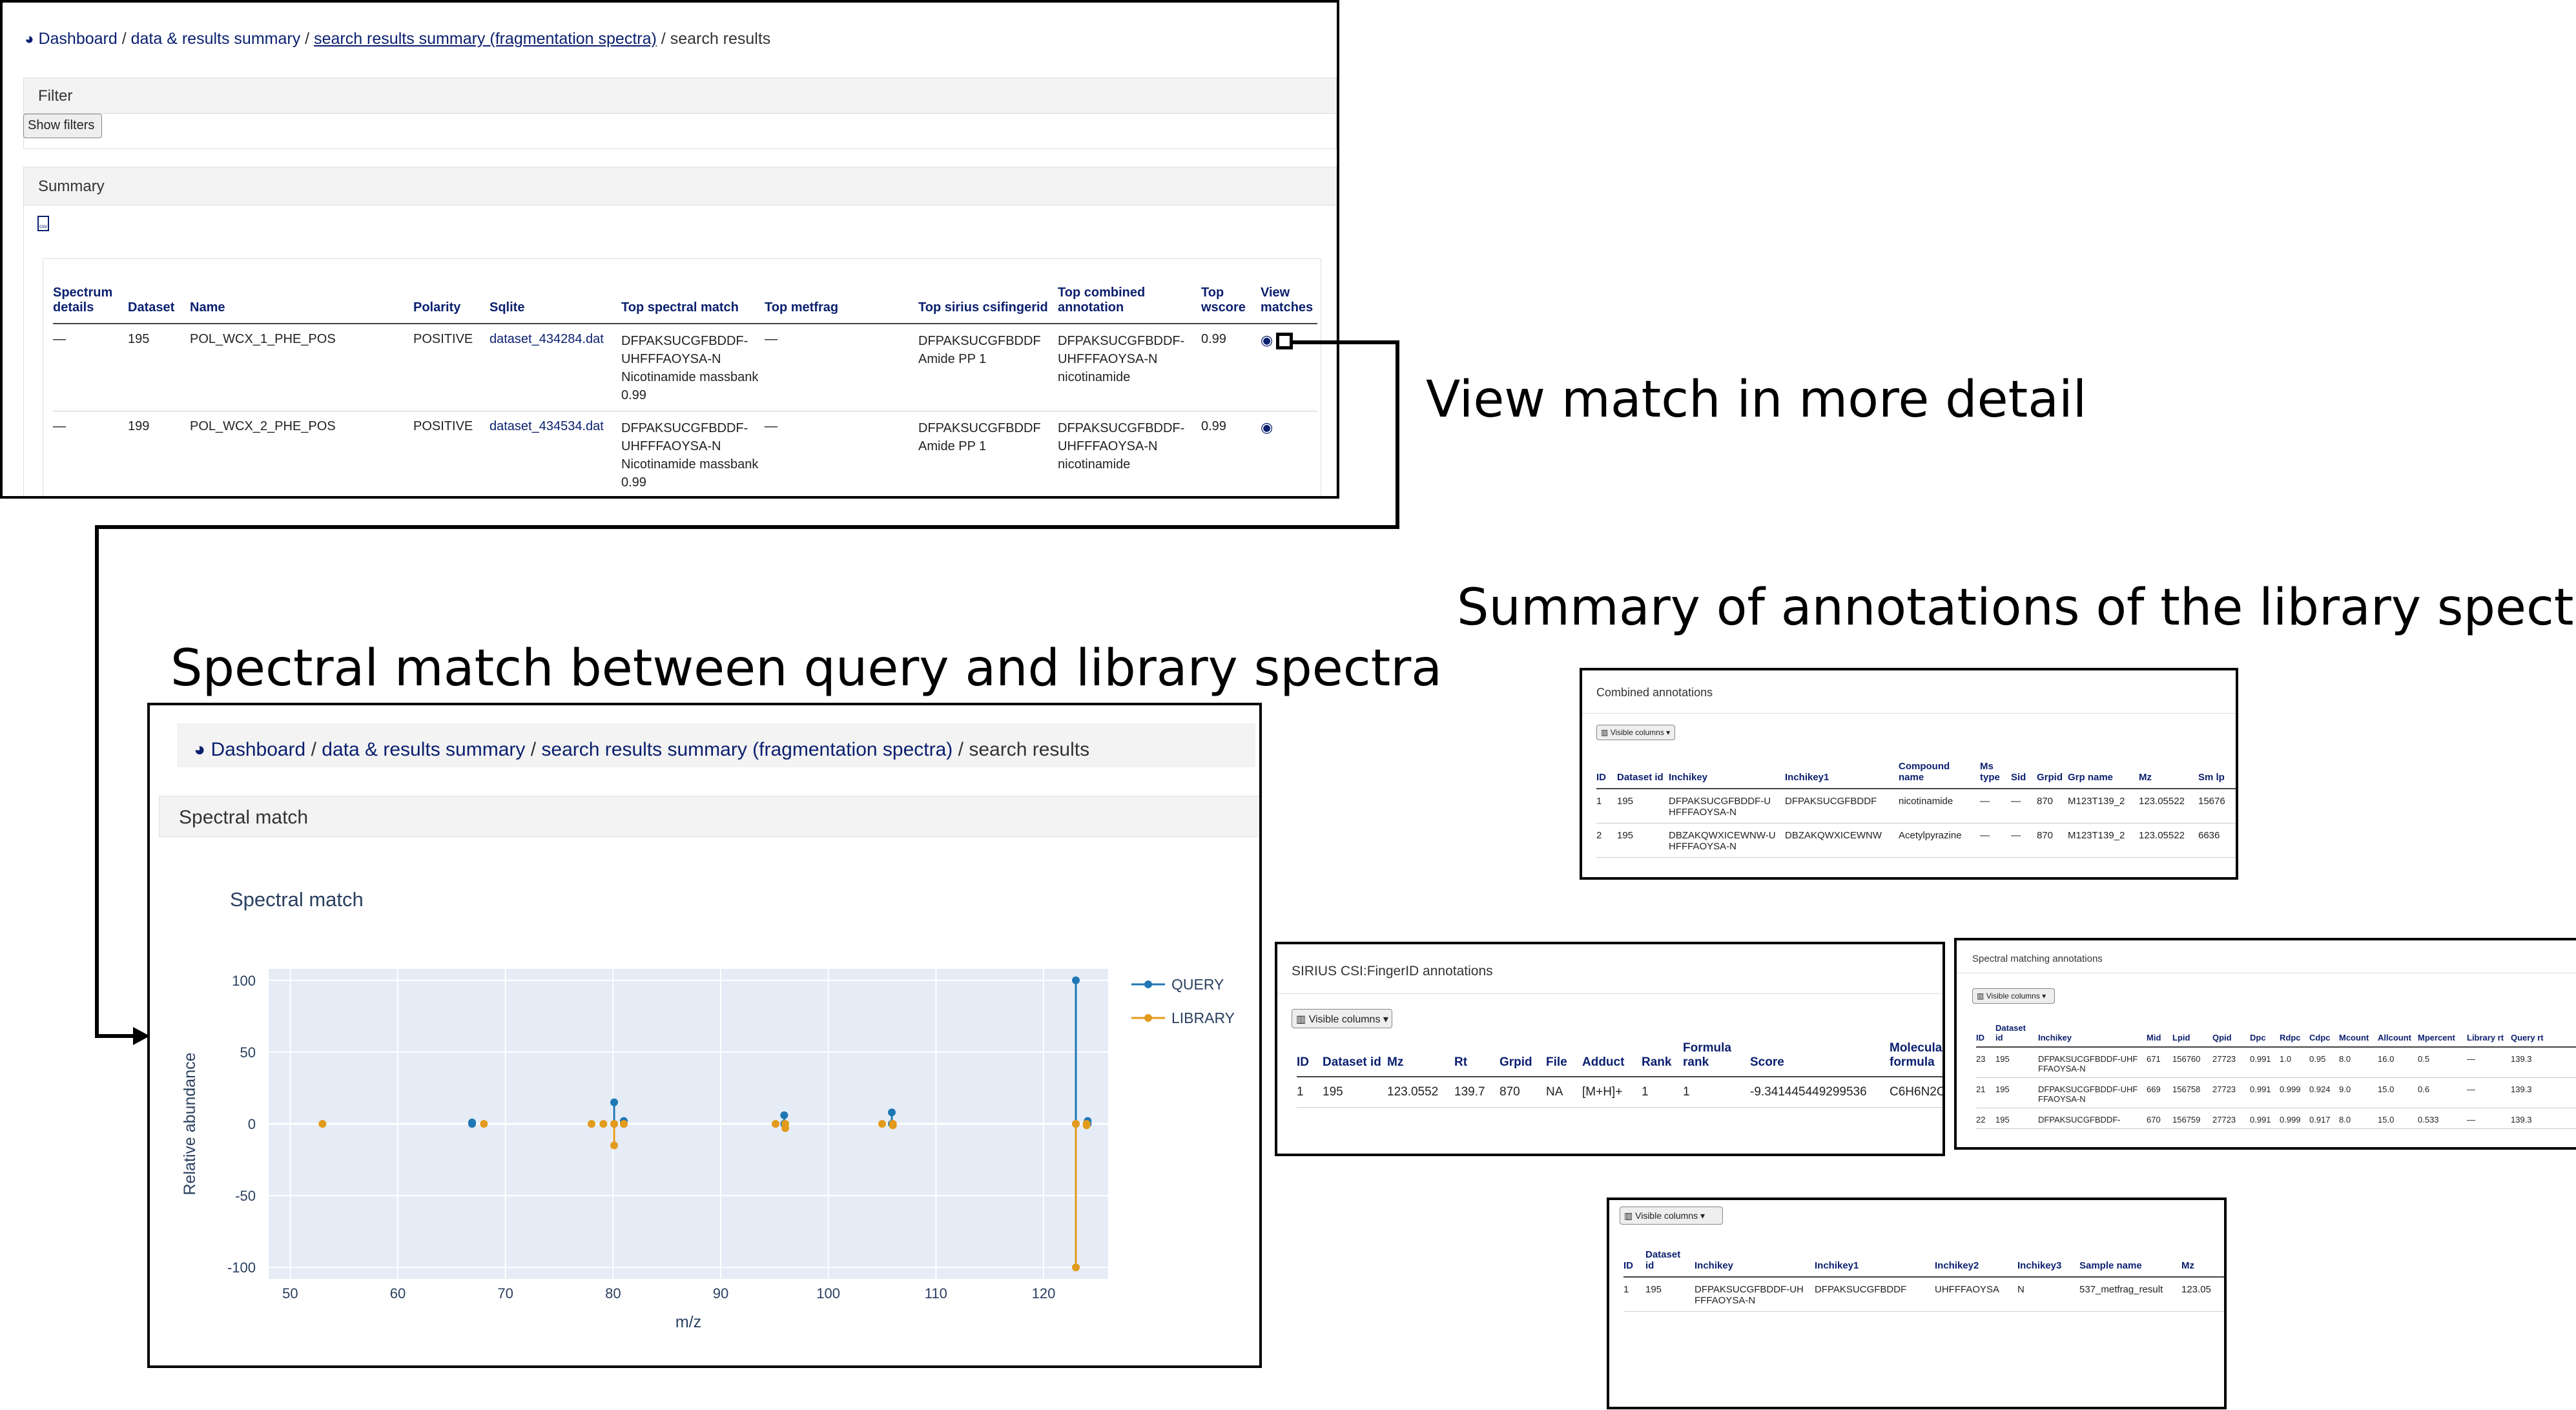 The width and height of the screenshot is (2576, 1410). I want to click on cell: Acetylpyrazine, so click(1930, 836).